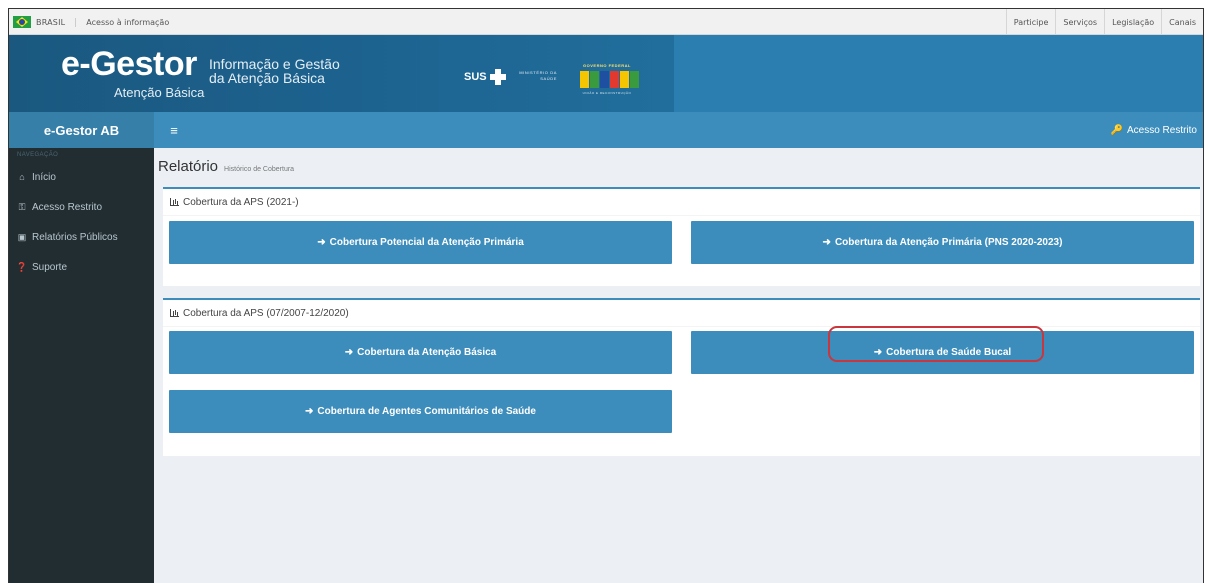  Describe the element at coordinates (241, 202) in the screenshot. I see `section-heading-label: Cobertura da APS (2021-)` at that location.